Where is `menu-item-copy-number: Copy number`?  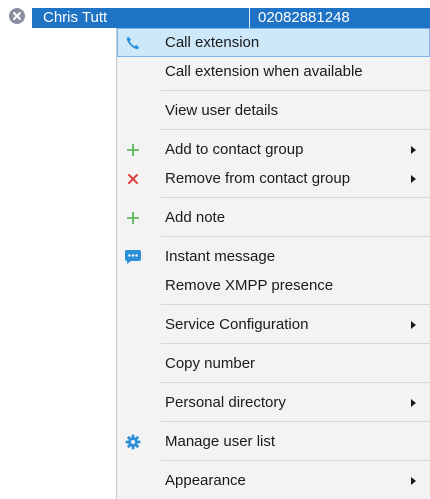
menu-item-copy-number: Copy number is located at coordinates (273, 363).